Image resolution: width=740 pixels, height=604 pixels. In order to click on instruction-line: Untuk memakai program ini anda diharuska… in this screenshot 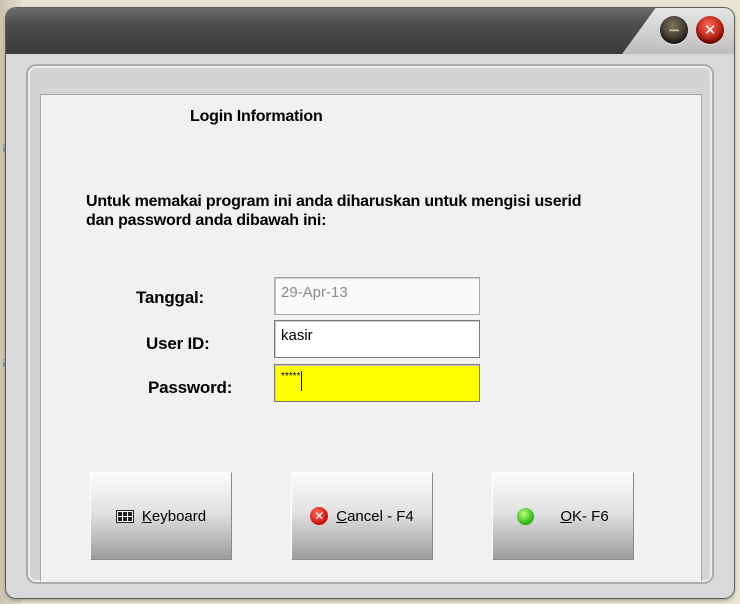, I will do `click(334, 201)`.